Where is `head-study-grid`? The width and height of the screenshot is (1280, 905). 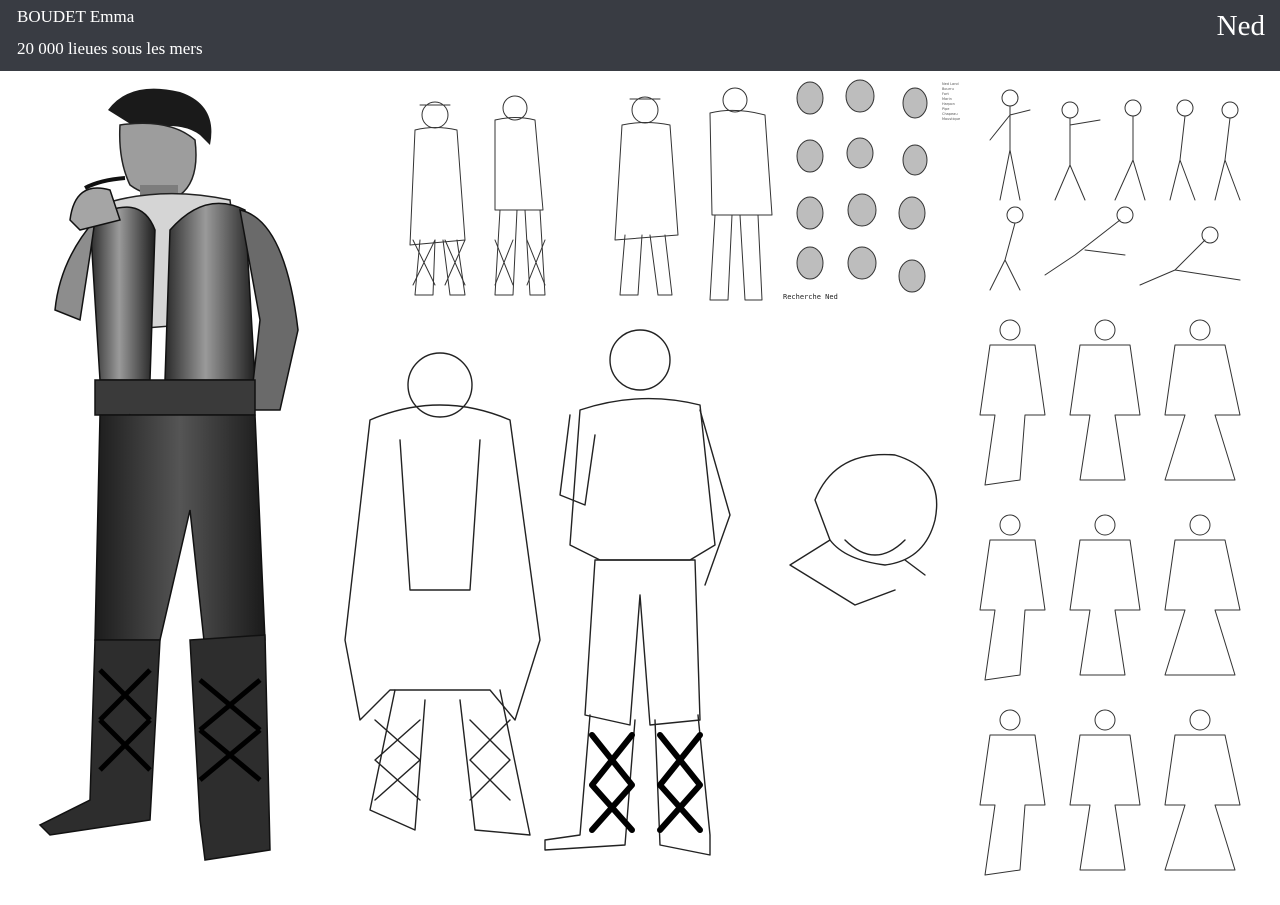
head-study-grid is located at coordinates (865, 185).